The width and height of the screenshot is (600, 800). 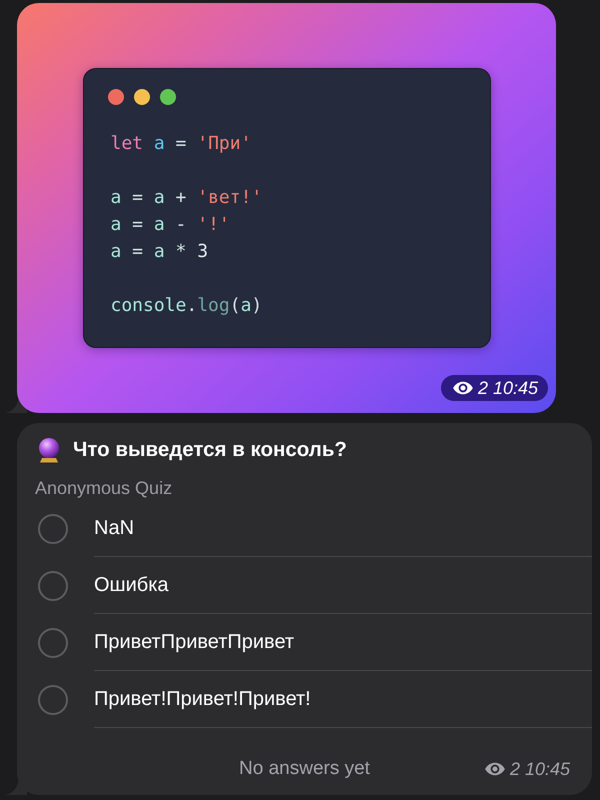 What do you see at coordinates (186, 198) in the screenshot?
I see `code-line: a = a + 'вет!'` at bounding box center [186, 198].